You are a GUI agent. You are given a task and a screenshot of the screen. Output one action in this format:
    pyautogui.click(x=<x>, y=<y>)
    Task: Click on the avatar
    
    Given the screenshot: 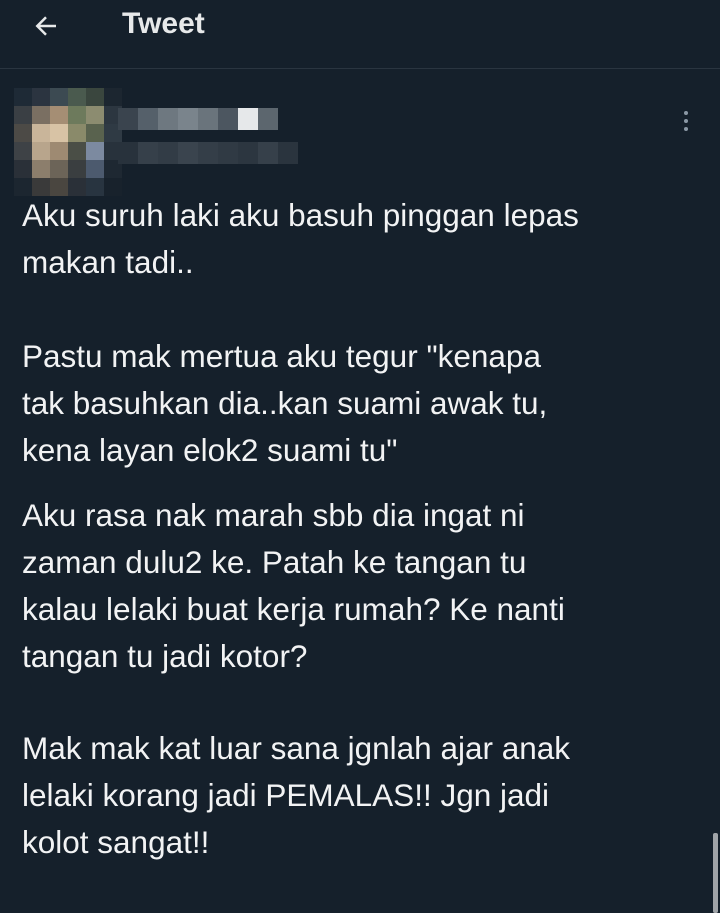 What is the action you would take?
    pyautogui.click(x=68, y=142)
    